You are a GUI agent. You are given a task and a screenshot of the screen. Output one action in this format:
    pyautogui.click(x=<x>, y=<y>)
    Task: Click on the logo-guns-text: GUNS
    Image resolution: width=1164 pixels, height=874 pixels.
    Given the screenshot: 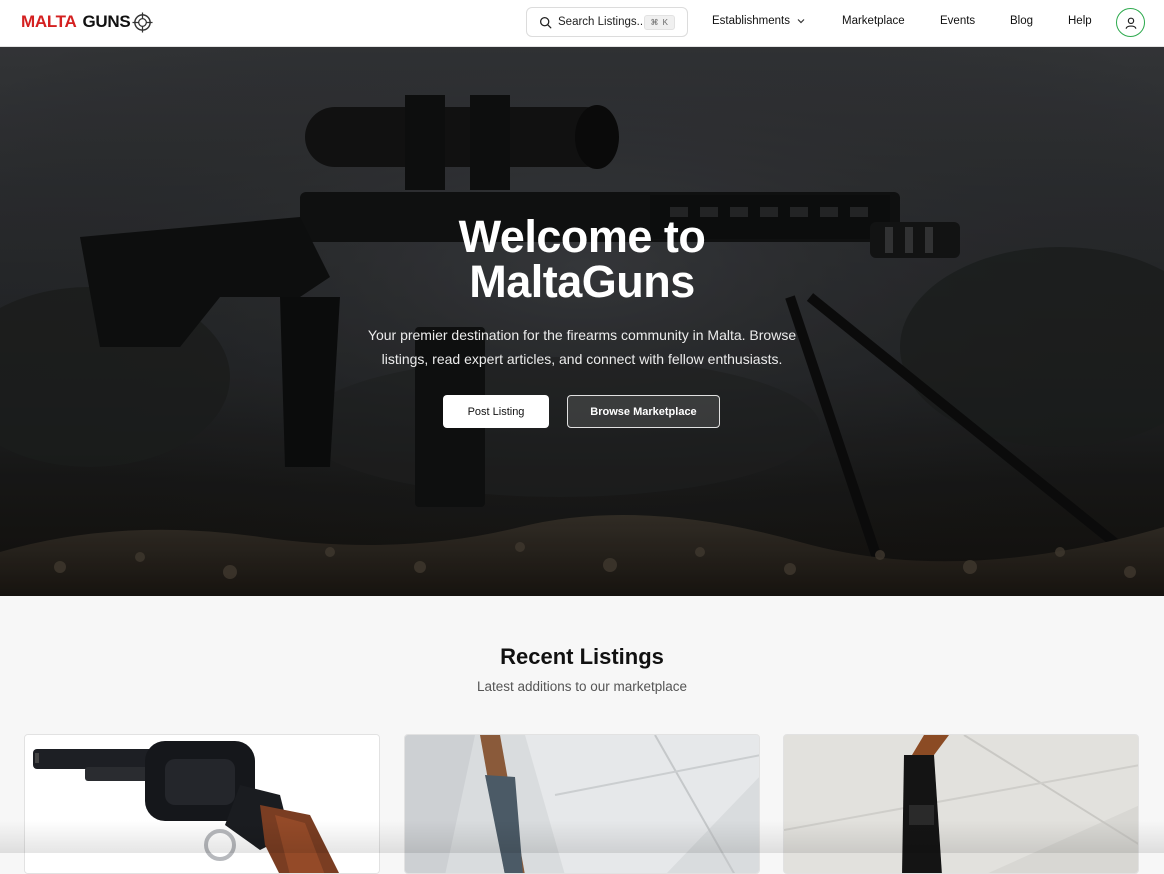 What is the action you would take?
    pyautogui.click(x=106, y=21)
    